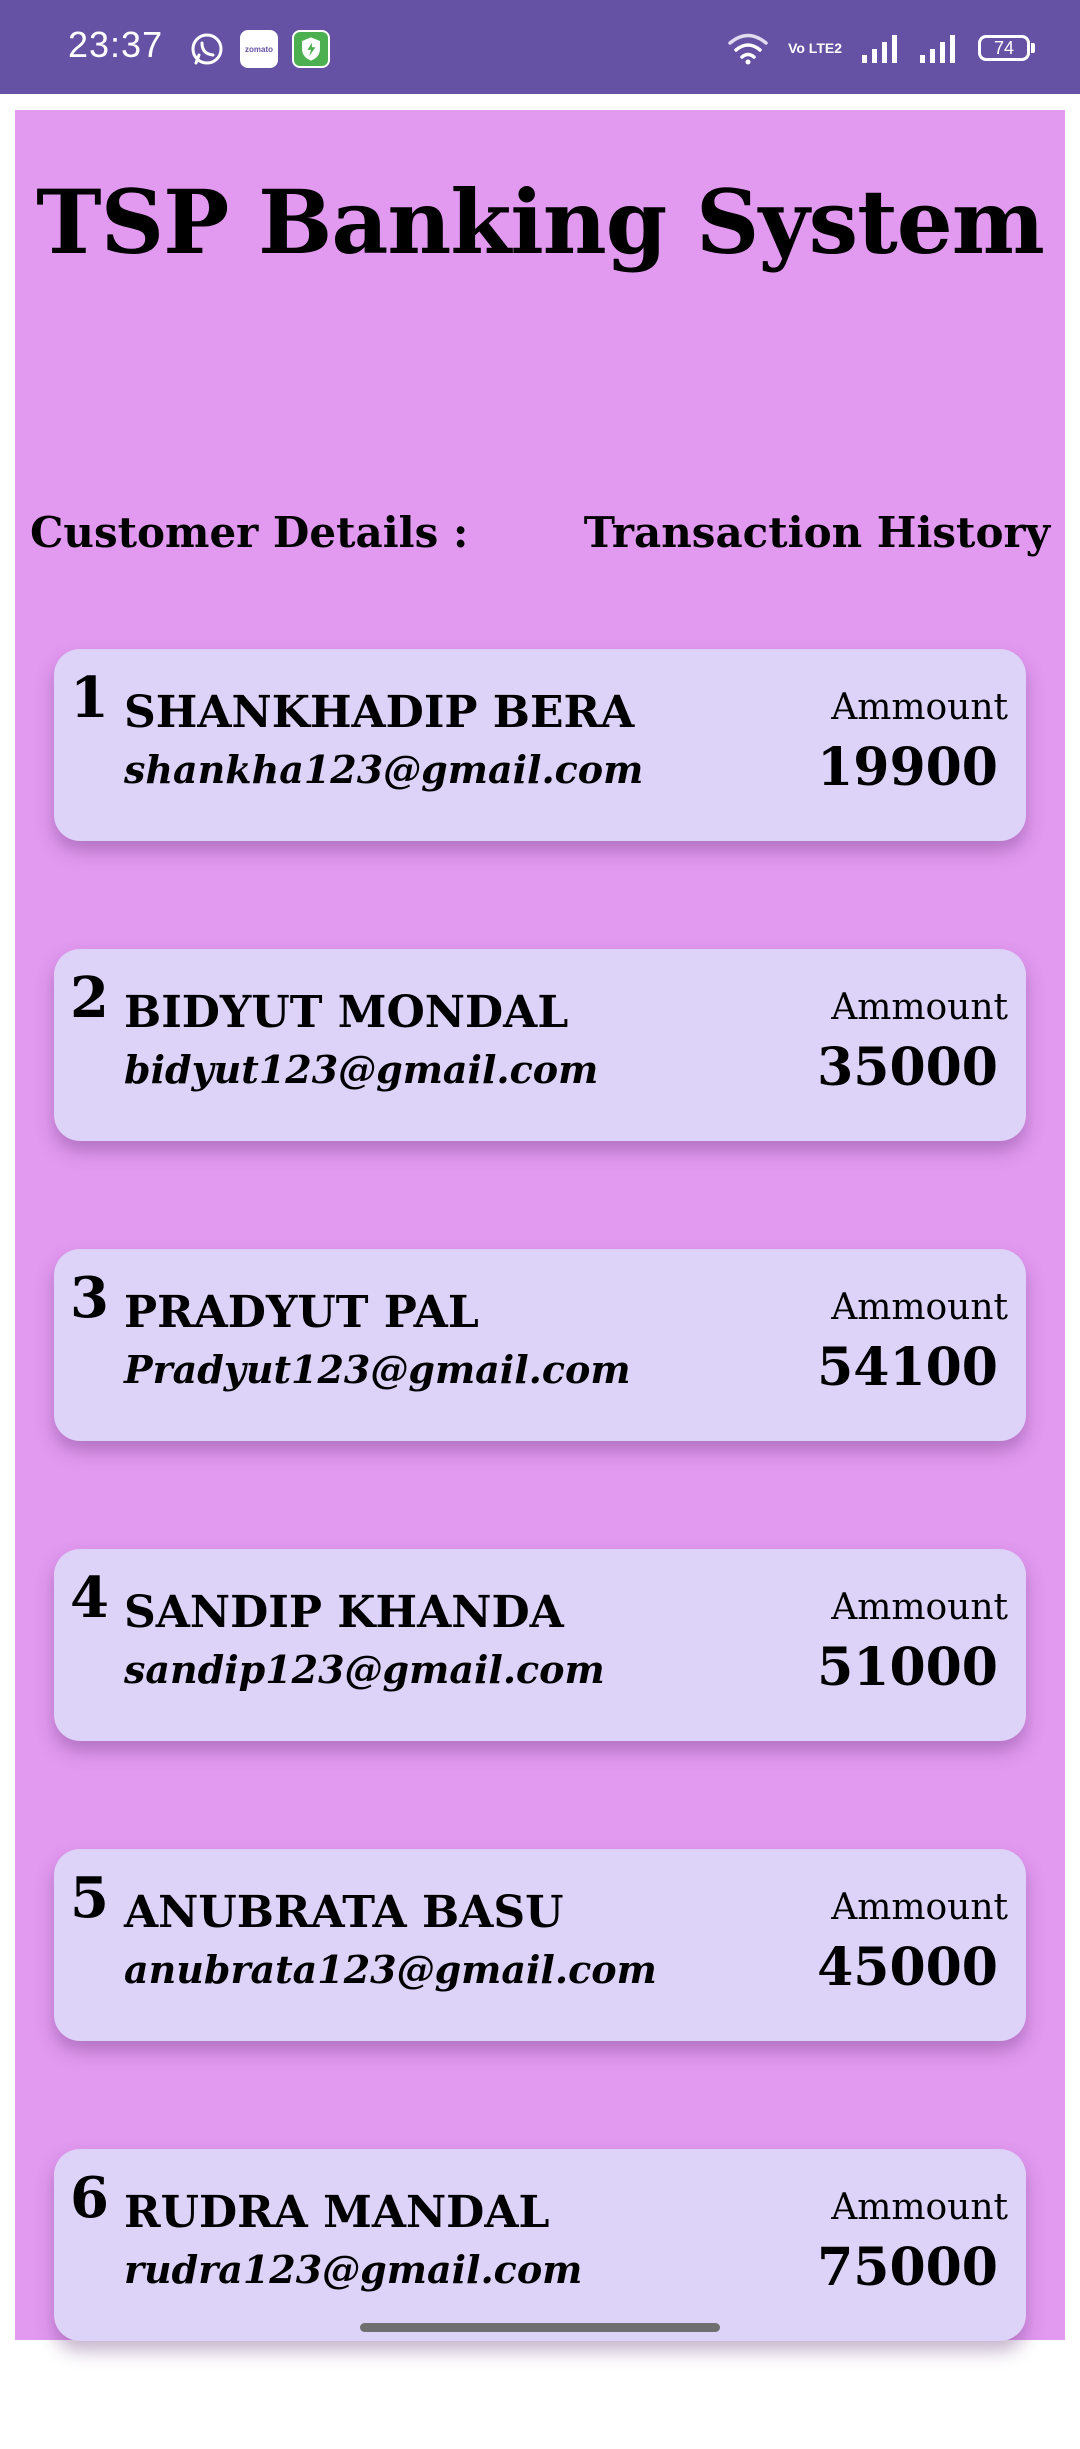 Image resolution: width=1080 pixels, height=2449 pixels. What do you see at coordinates (540, 47) in the screenshot?
I see `status-bar: 23:37 zomato Vo LTE2 74` at bounding box center [540, 47].